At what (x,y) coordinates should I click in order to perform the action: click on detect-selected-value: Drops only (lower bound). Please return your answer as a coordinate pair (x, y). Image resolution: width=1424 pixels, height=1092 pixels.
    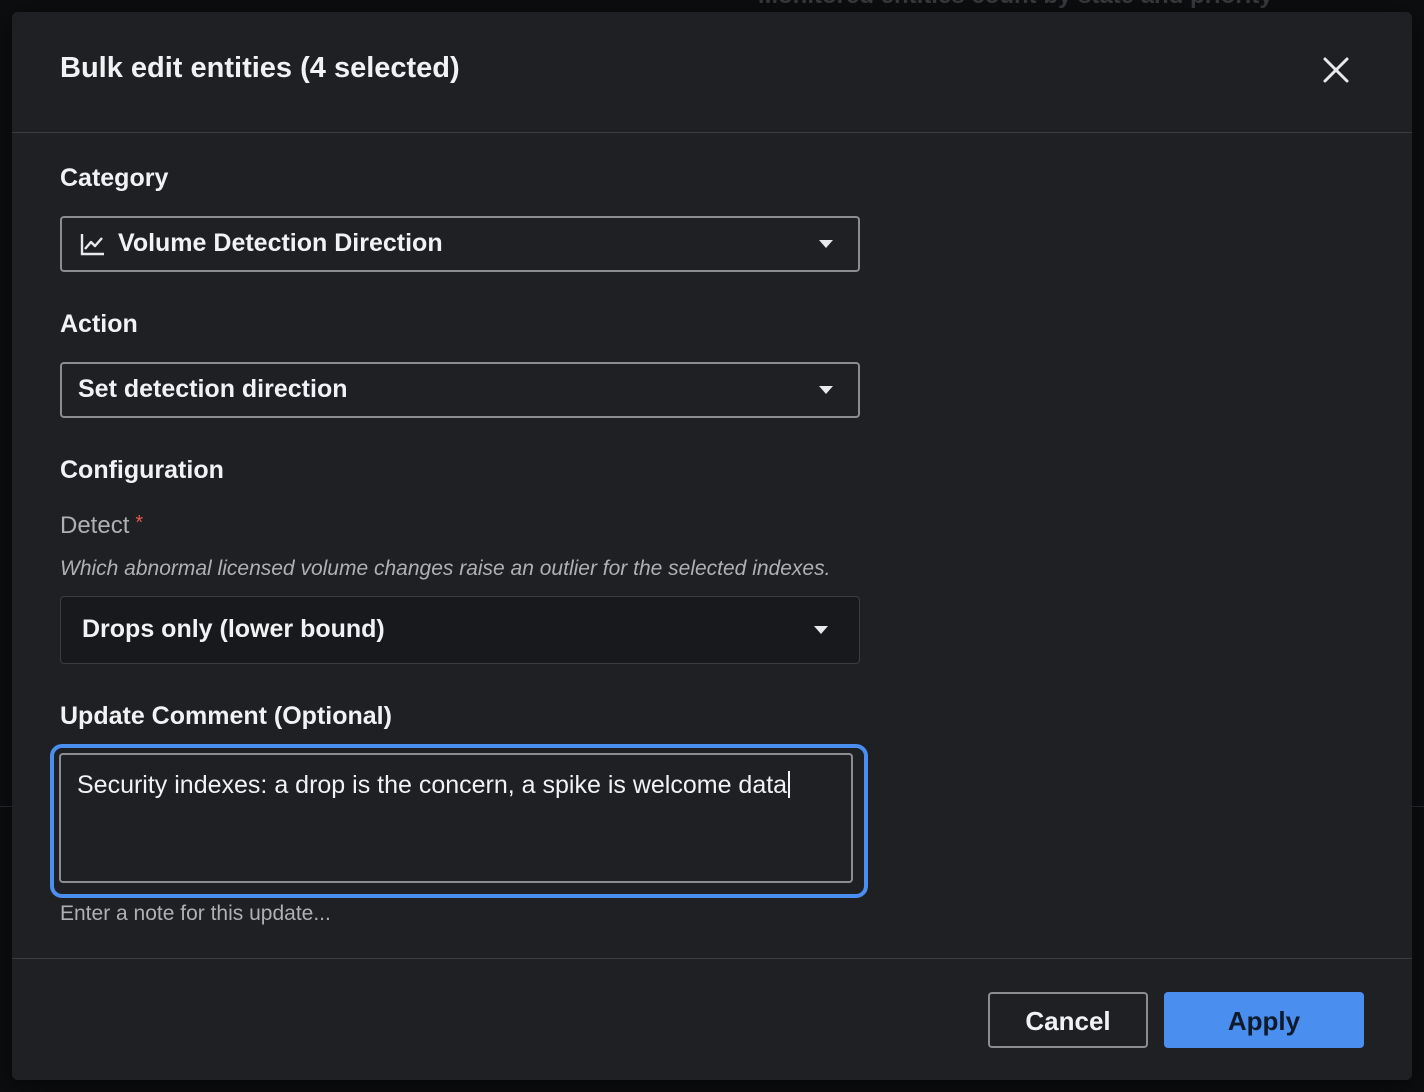
    Looking at the image, I should click on (233, 629).